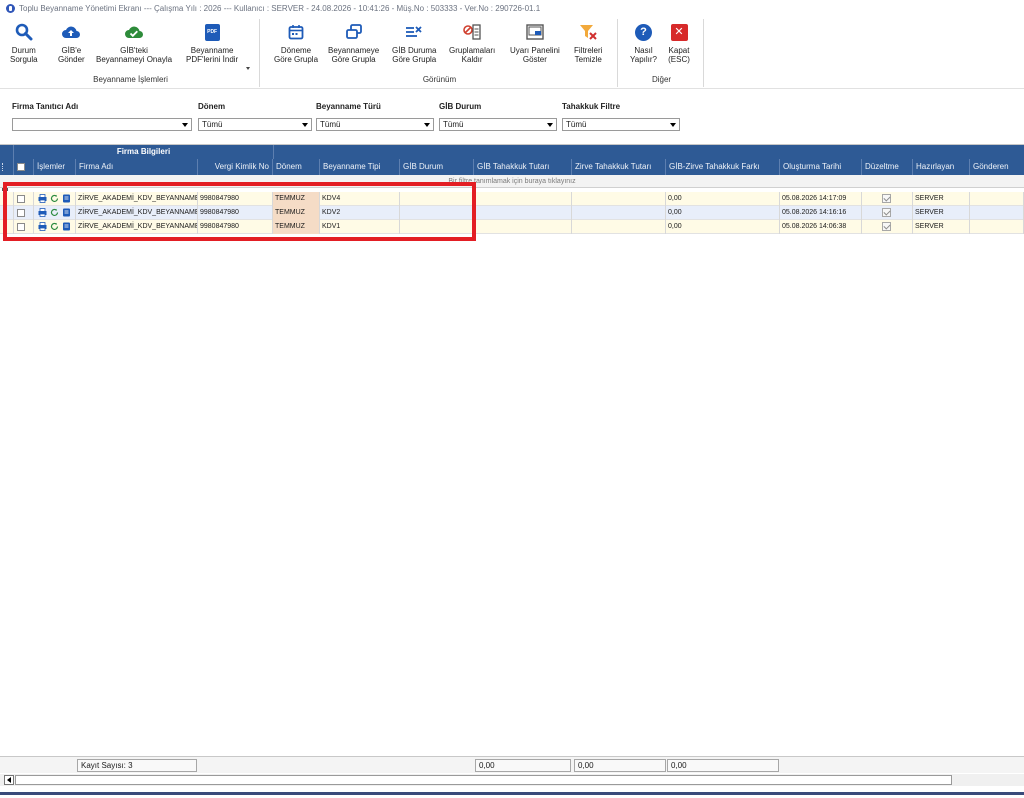 The width and height of the screenshot is (1024, 798). I want to click on tahakkuk-filter-select: Tümü, so click(621, 124).